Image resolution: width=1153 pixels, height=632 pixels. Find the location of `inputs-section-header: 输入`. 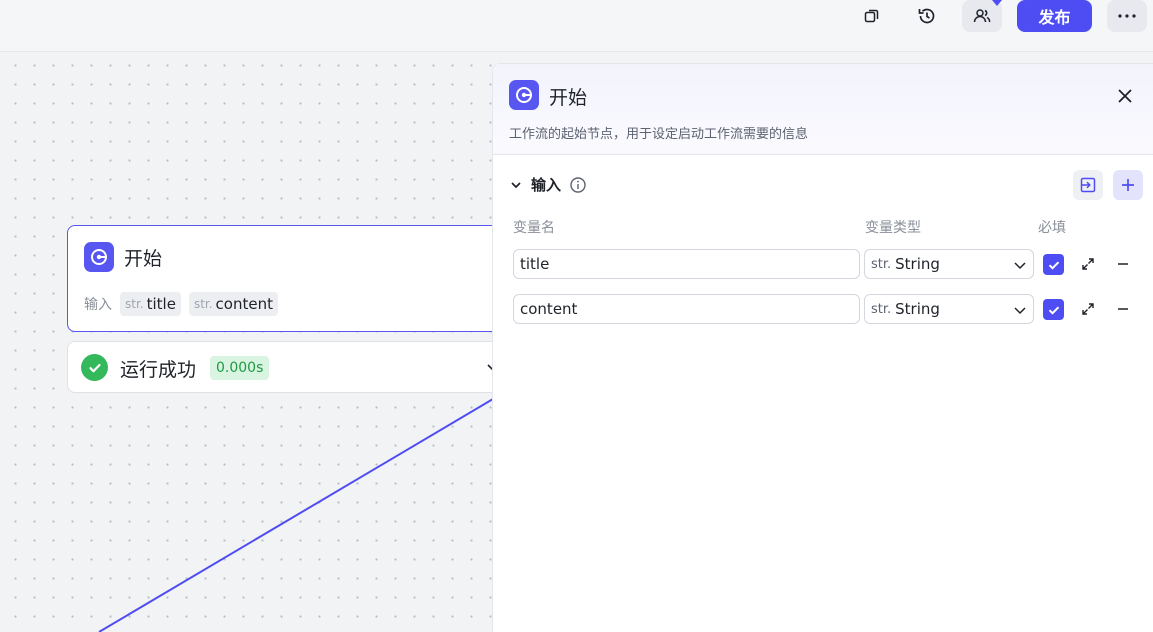

inputs-section-header: 输入 is located at coordinates (548, 184).